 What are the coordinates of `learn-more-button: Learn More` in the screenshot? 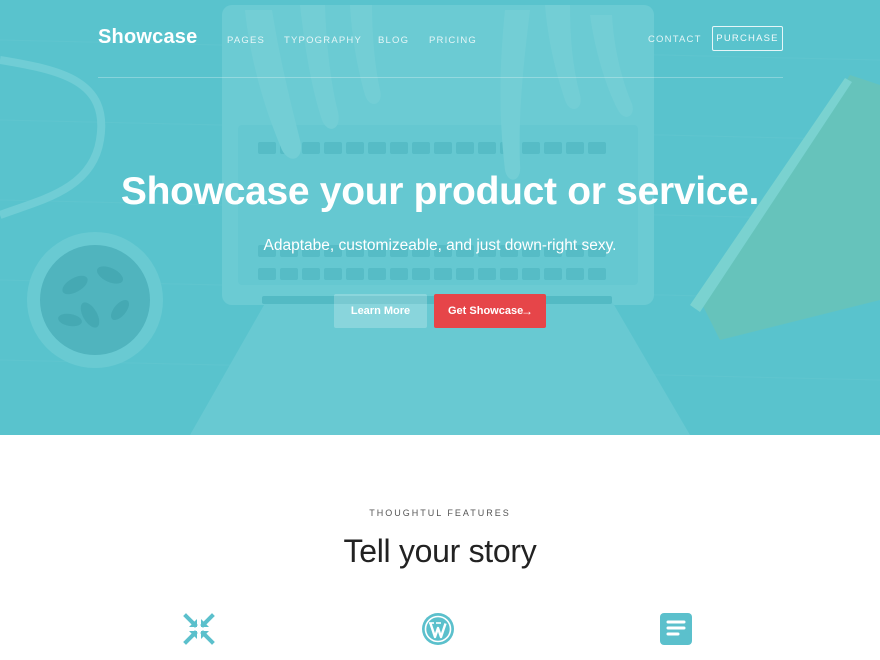 It's located at (380, 311).